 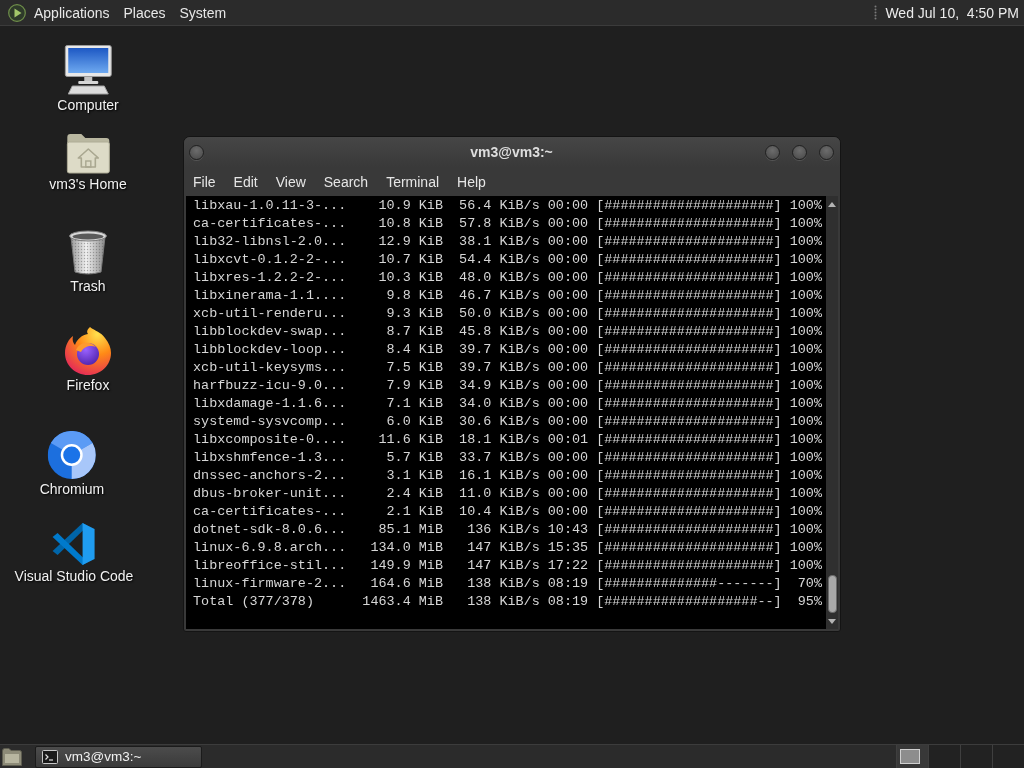 What do you see at coordinates (507, 494) in the screenshot?
I see `terminal-line: dbus-broker-unit... 2.4 KiB 11.0 KiB/s 00:00 [#####################] 100%` at bounding box center [507, 494].